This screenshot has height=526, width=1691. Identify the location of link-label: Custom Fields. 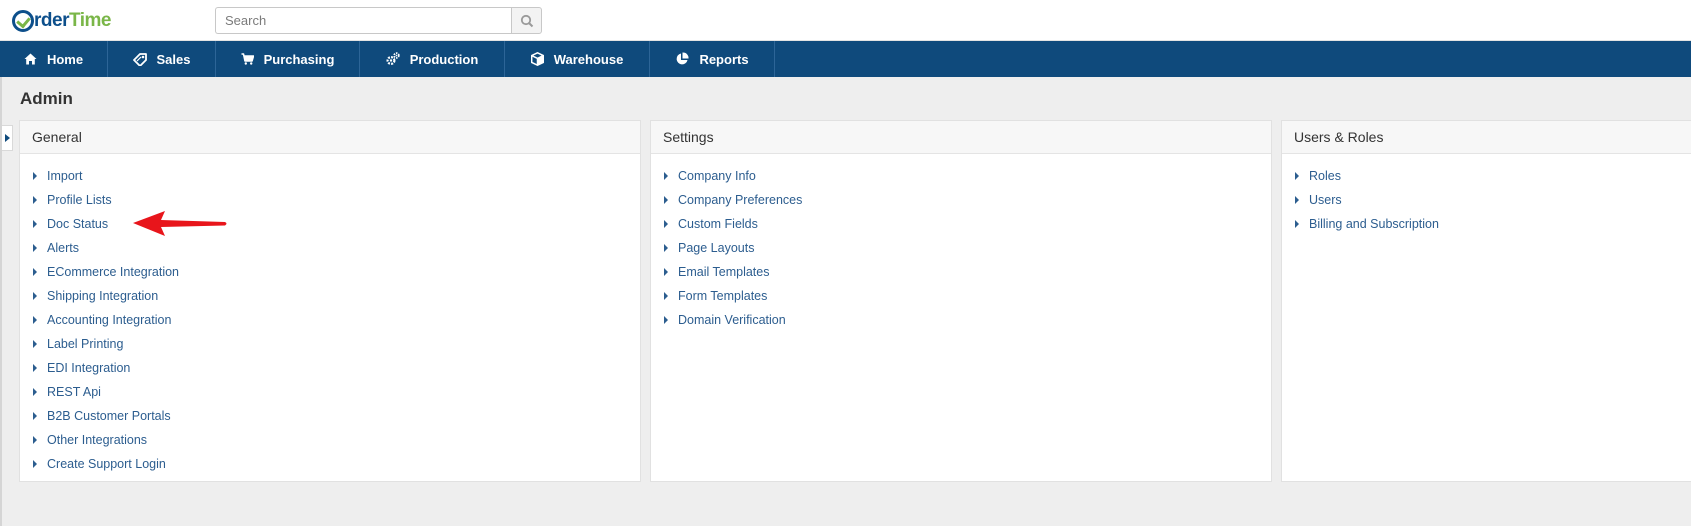
(718, 224).